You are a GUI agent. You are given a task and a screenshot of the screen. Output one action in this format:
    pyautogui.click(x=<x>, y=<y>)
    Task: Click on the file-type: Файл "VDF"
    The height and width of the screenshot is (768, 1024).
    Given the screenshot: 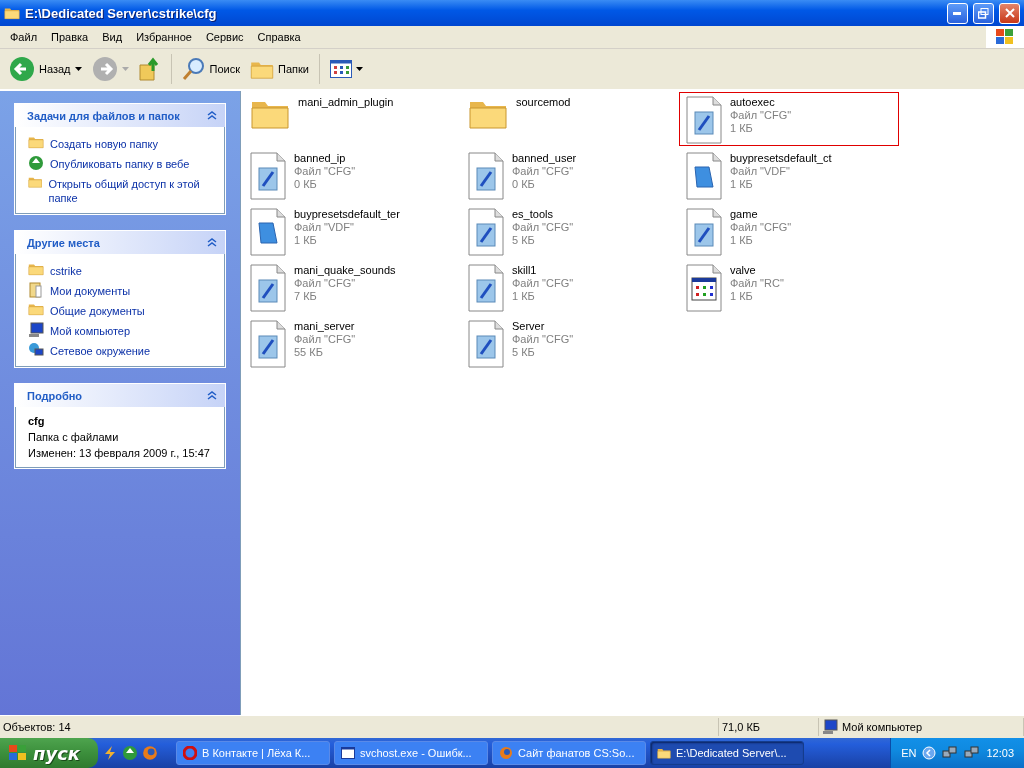 What is the action you would take?
    pyautogui.click(x=760, y=171)
    